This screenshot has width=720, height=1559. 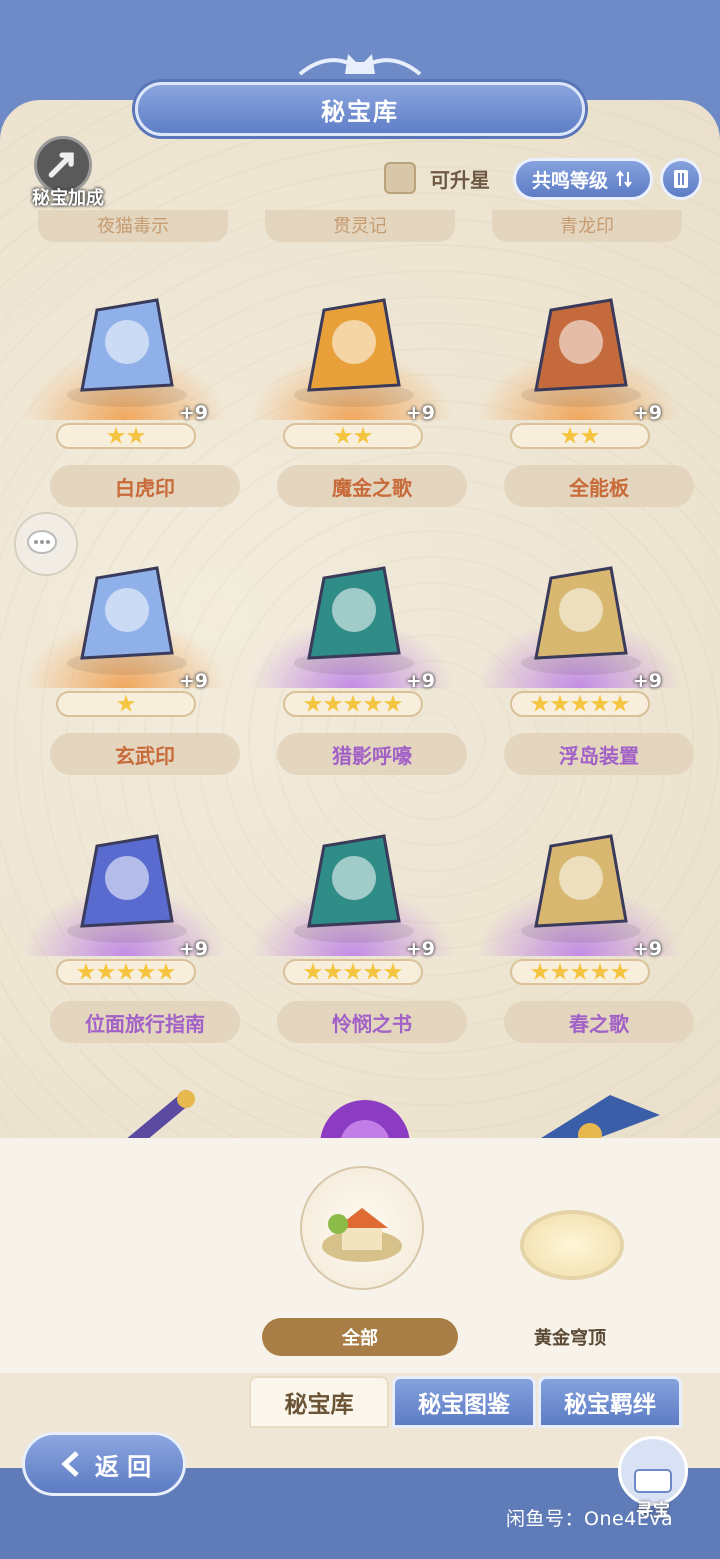 What do you see at coordinates (599, 754) in the screenshot?
I see `treasure-name: 浮岛装置` at bounding box center [599, 754].